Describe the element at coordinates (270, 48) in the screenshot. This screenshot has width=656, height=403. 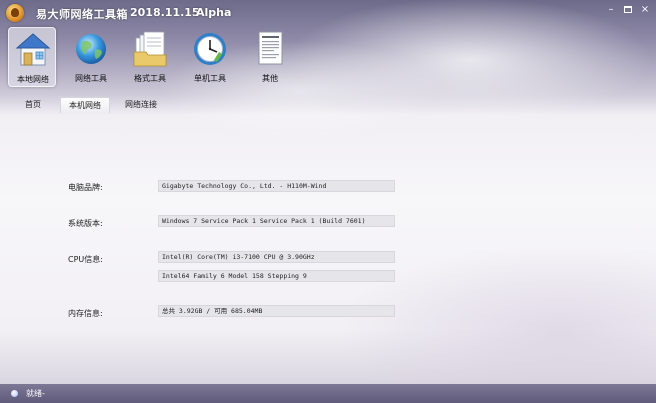
I see `document-icon` at that location.